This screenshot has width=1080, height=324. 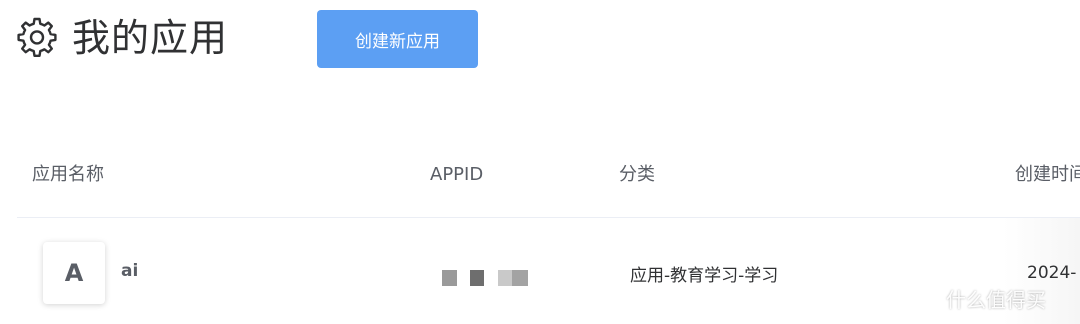 What do you see at coordinates (637, 174) in the screenshot?
I see `column-header-category: 分类` at bounding box center [637, 174].